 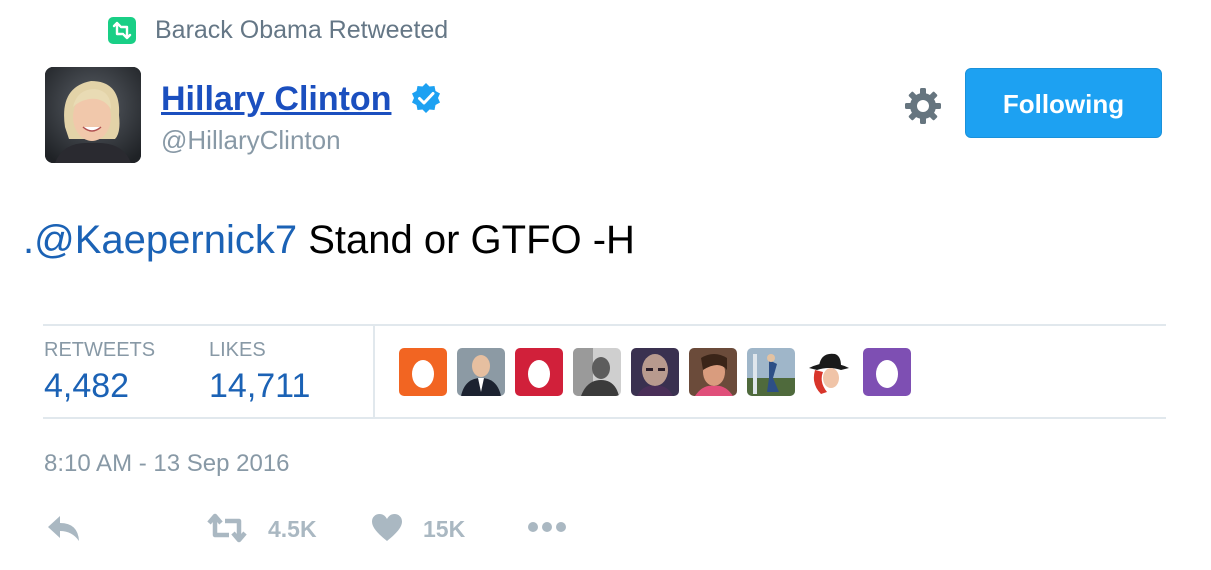 What do you see at coordinates (604, 325) in the screenshot?
I see `stats-divider-top` at bounding box center [604, 325].